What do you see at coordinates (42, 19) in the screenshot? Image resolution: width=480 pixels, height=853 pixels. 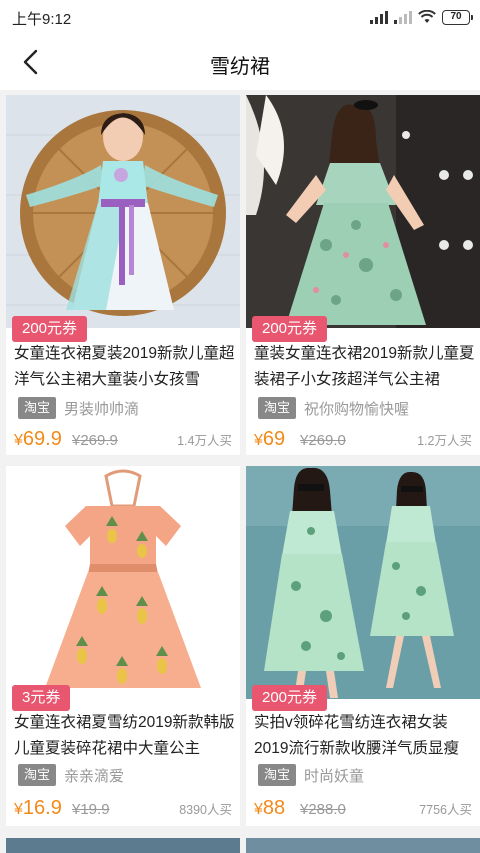 I see `status-time: 上午9:12` at bounding box center [42, 19].